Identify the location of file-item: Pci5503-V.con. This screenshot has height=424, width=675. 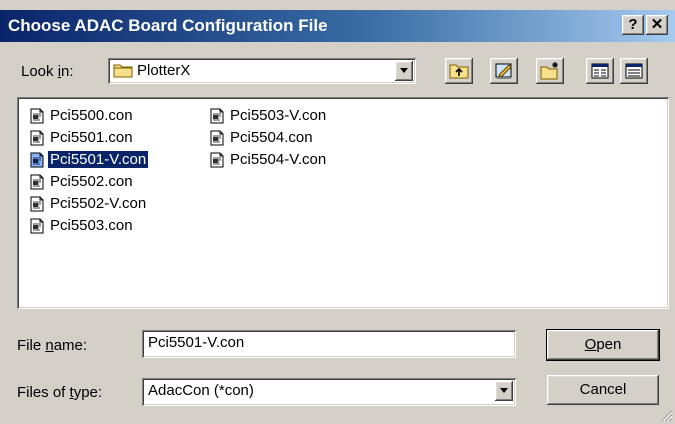
(268, 115).